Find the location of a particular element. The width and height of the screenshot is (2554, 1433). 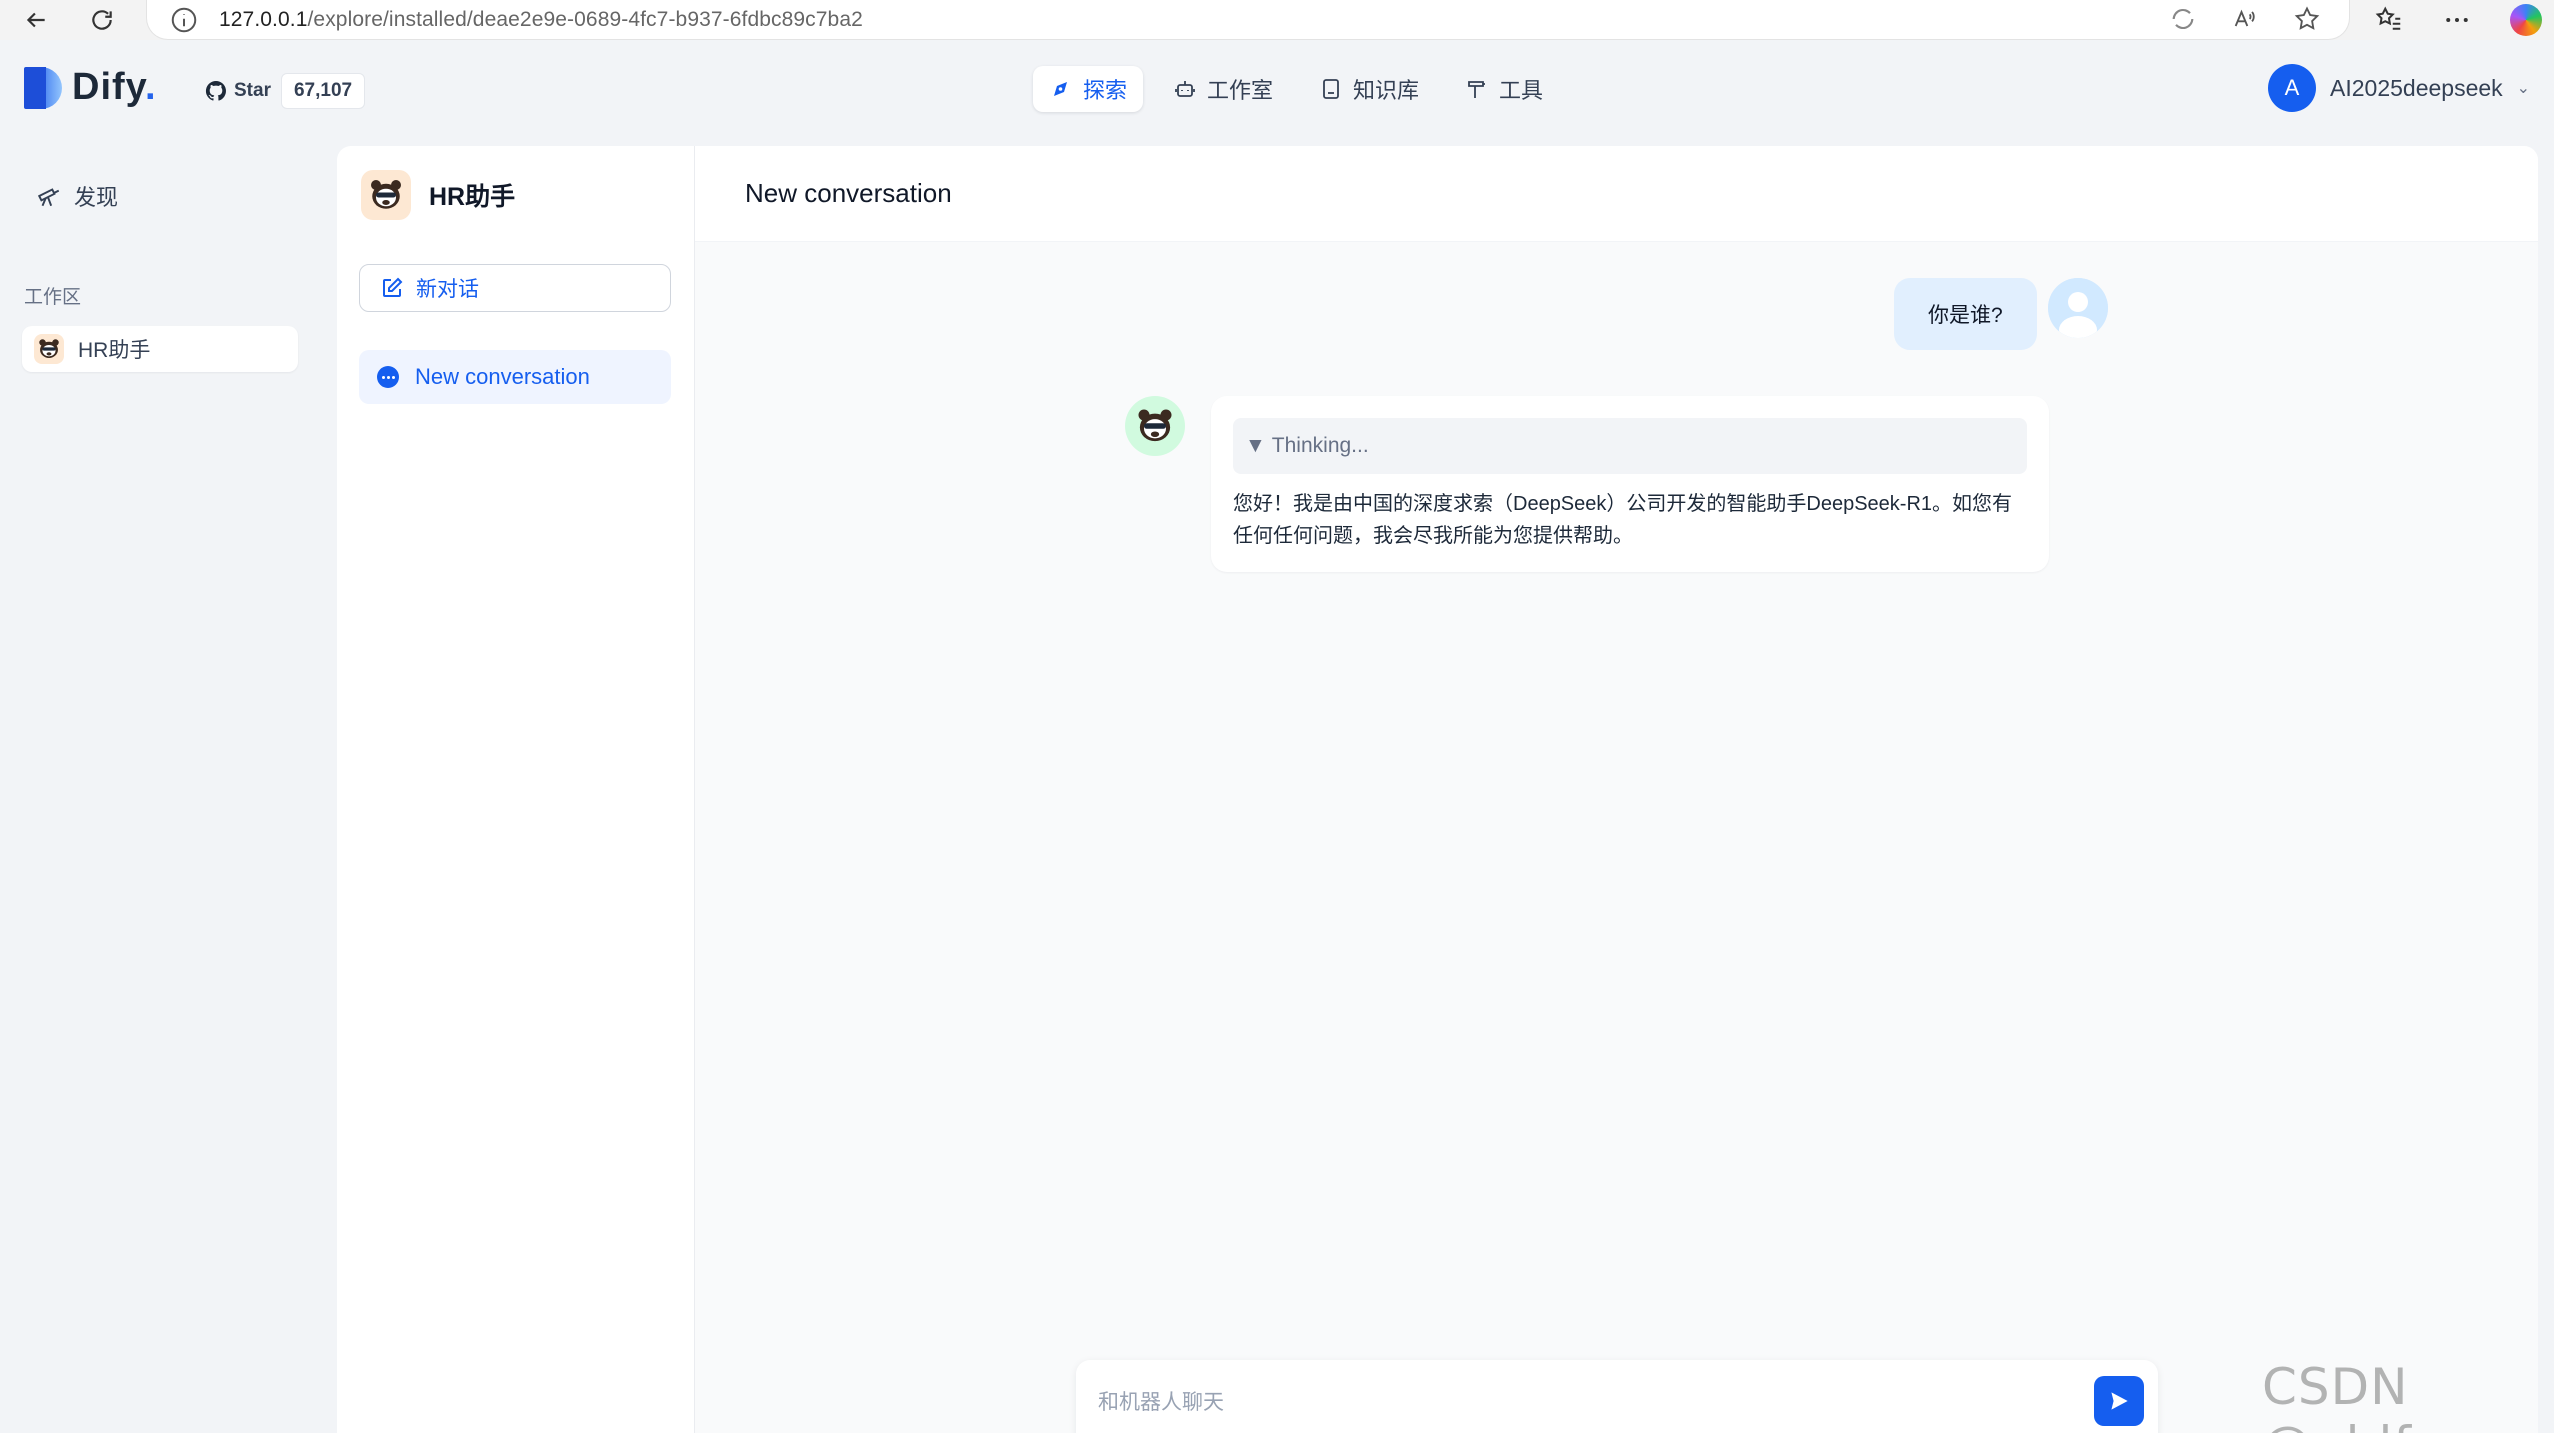

user-avatar: A is located at coordinates (2292, 88).